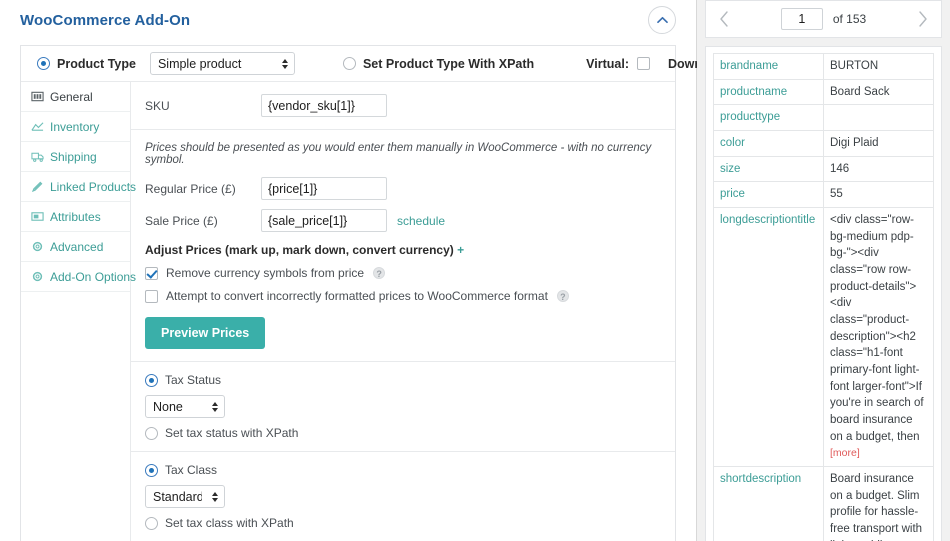  What do you see at coordinates (768, 143) in the screenshot?
I see `field-key: color` at bounding box center [768, 143].